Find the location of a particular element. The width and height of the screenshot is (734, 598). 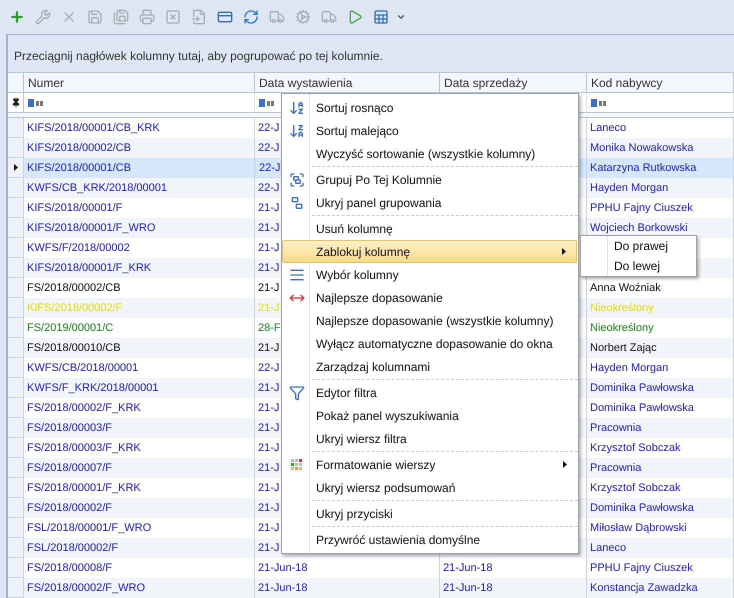

menu-item-label: Sortuj malejąco is located at coordinates (357, 131).